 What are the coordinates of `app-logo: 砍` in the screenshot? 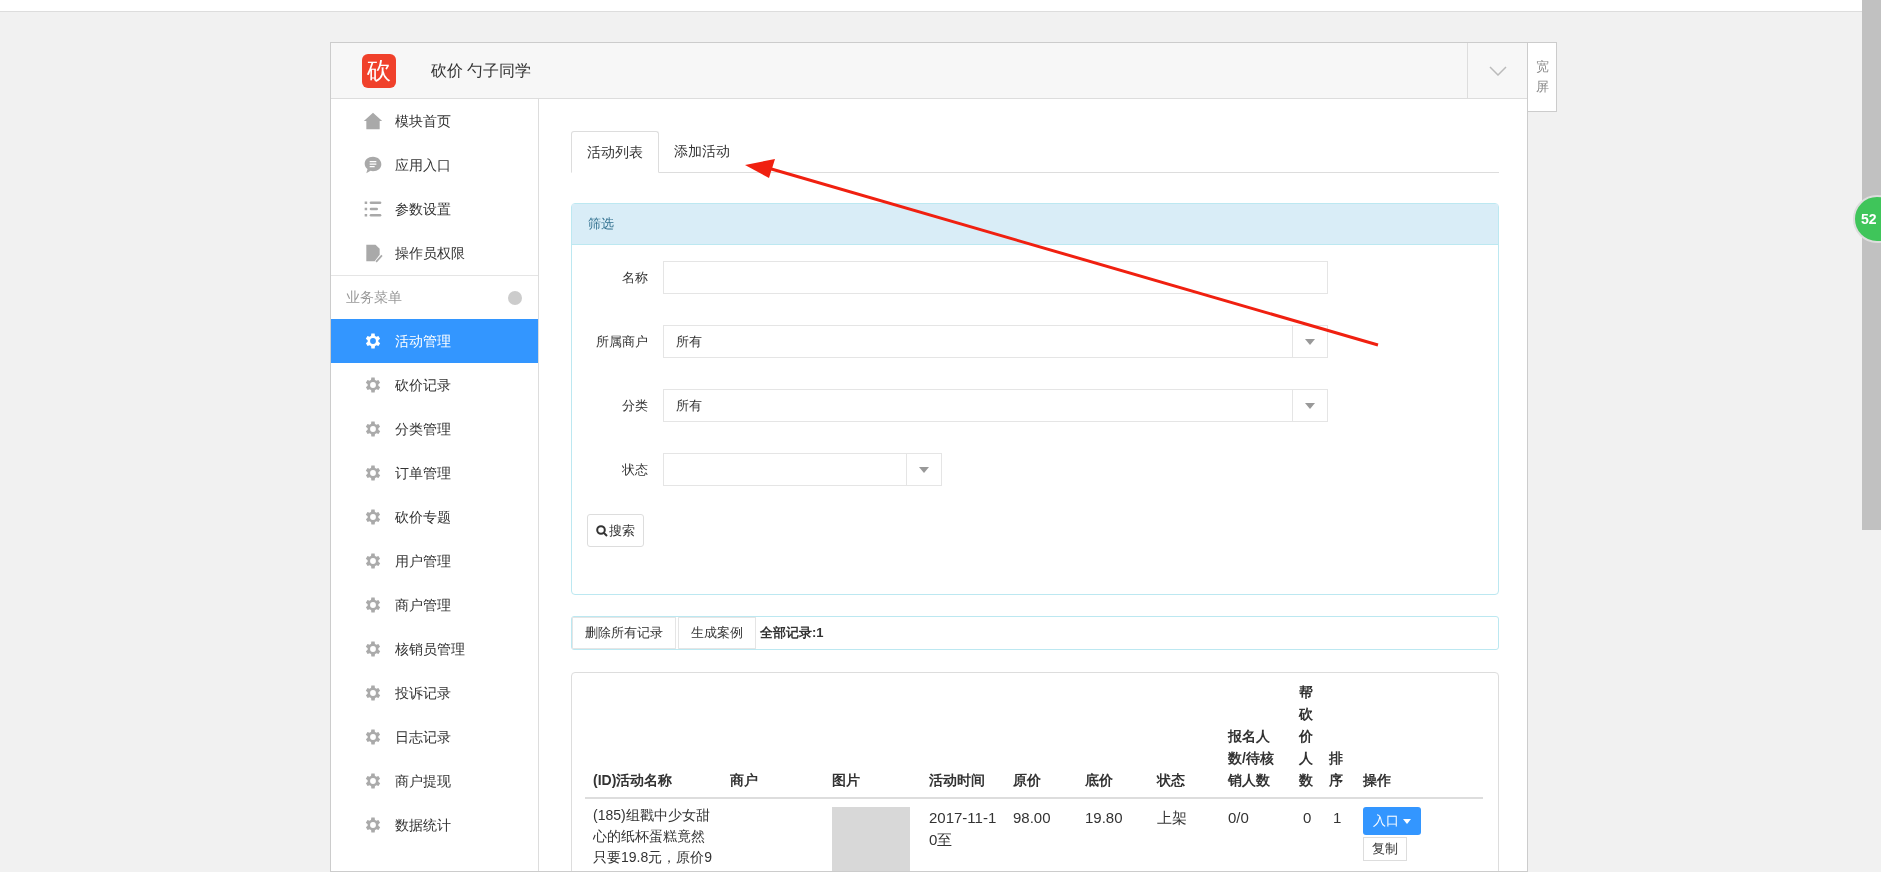 It's located at (379, 70).